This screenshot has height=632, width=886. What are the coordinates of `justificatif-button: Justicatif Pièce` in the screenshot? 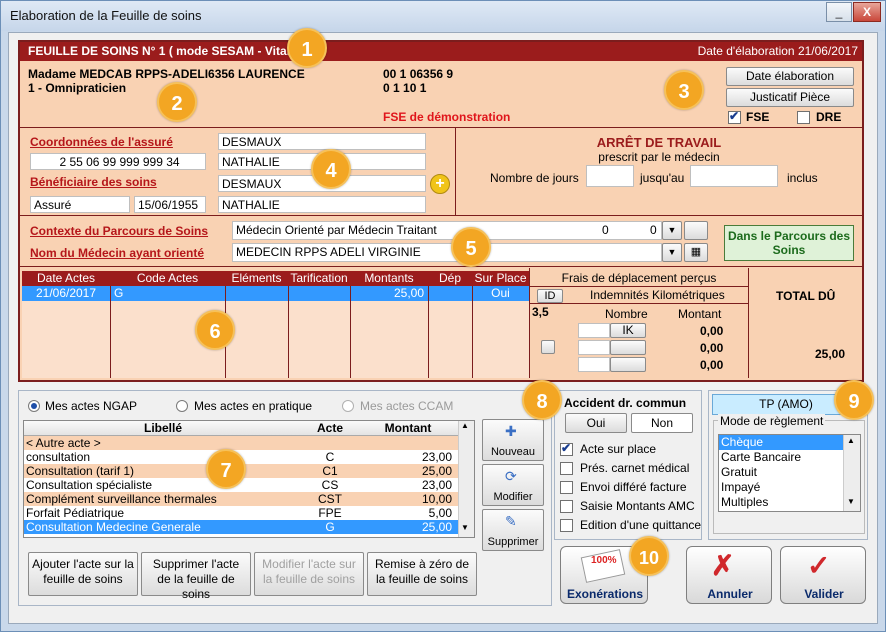 It's located at (790, 97).